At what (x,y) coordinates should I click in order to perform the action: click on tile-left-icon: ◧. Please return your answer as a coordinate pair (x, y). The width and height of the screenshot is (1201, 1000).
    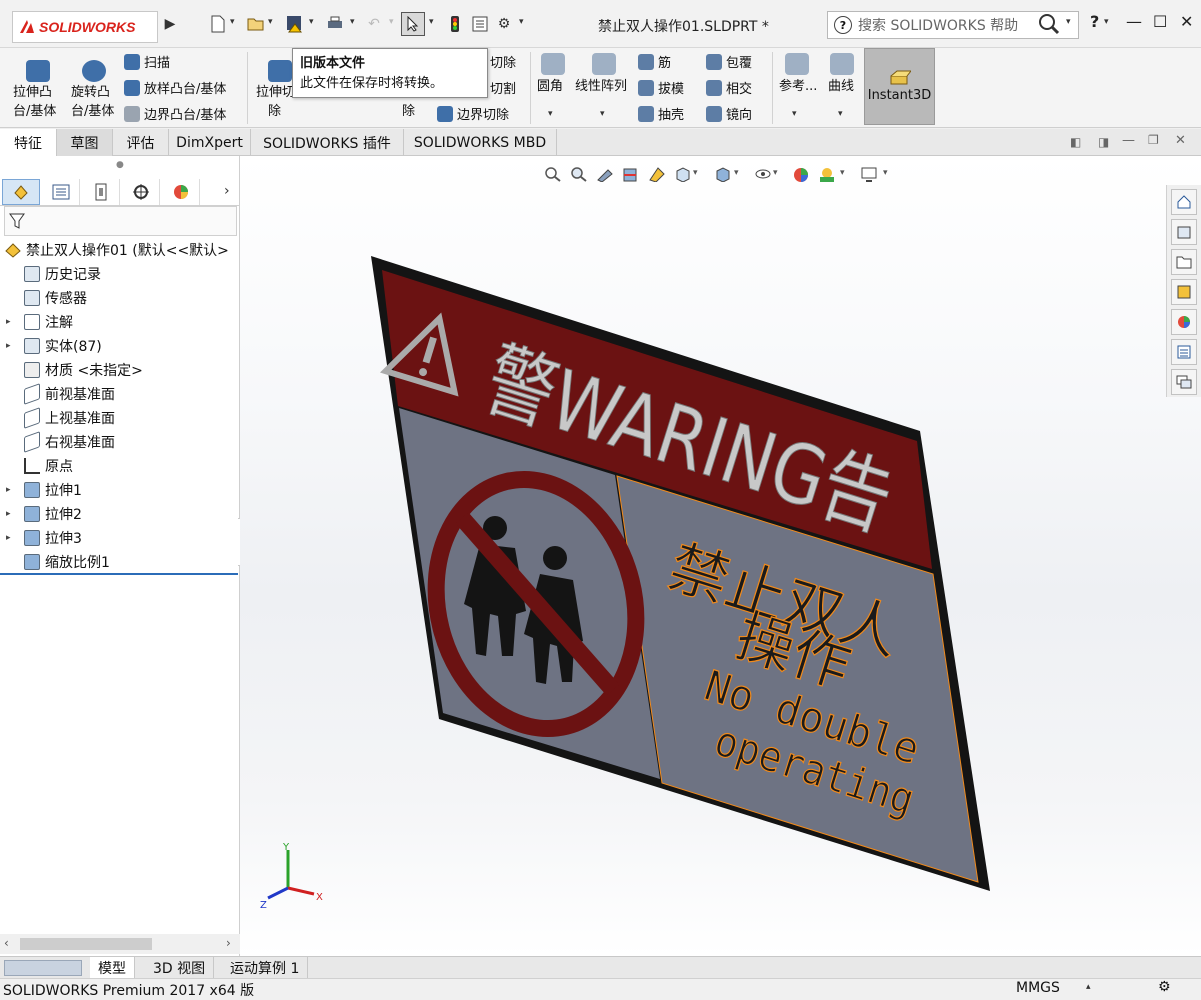
    Looking at the image, I should click on (1075, 142).